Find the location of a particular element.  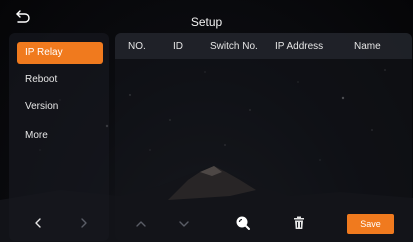

prev-page-button is located at coordinates (38, 223).